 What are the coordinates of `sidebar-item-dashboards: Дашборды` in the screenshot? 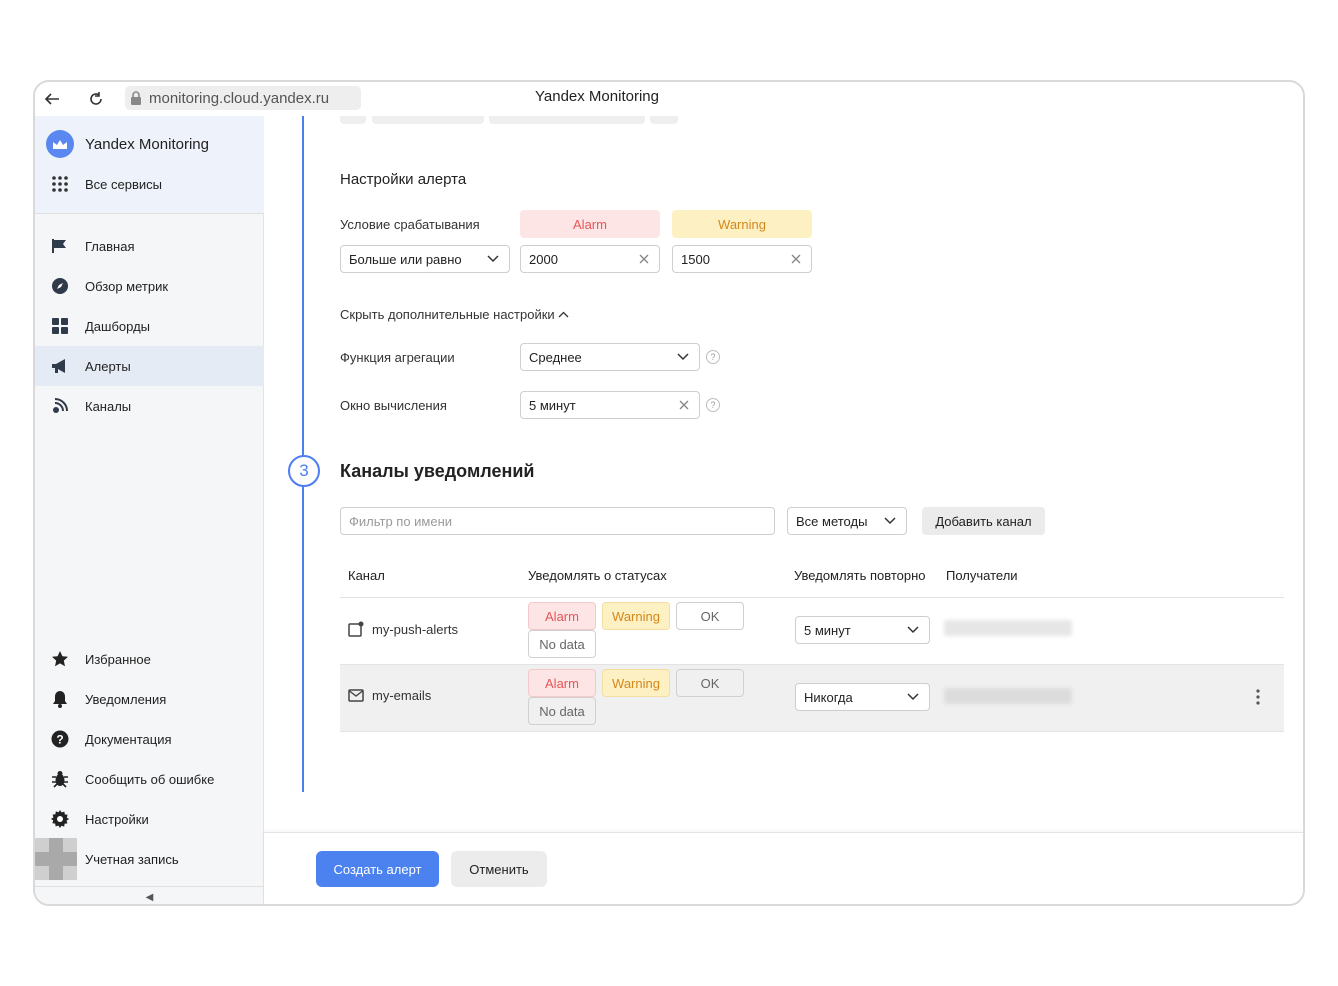 It's located at (149, 326).